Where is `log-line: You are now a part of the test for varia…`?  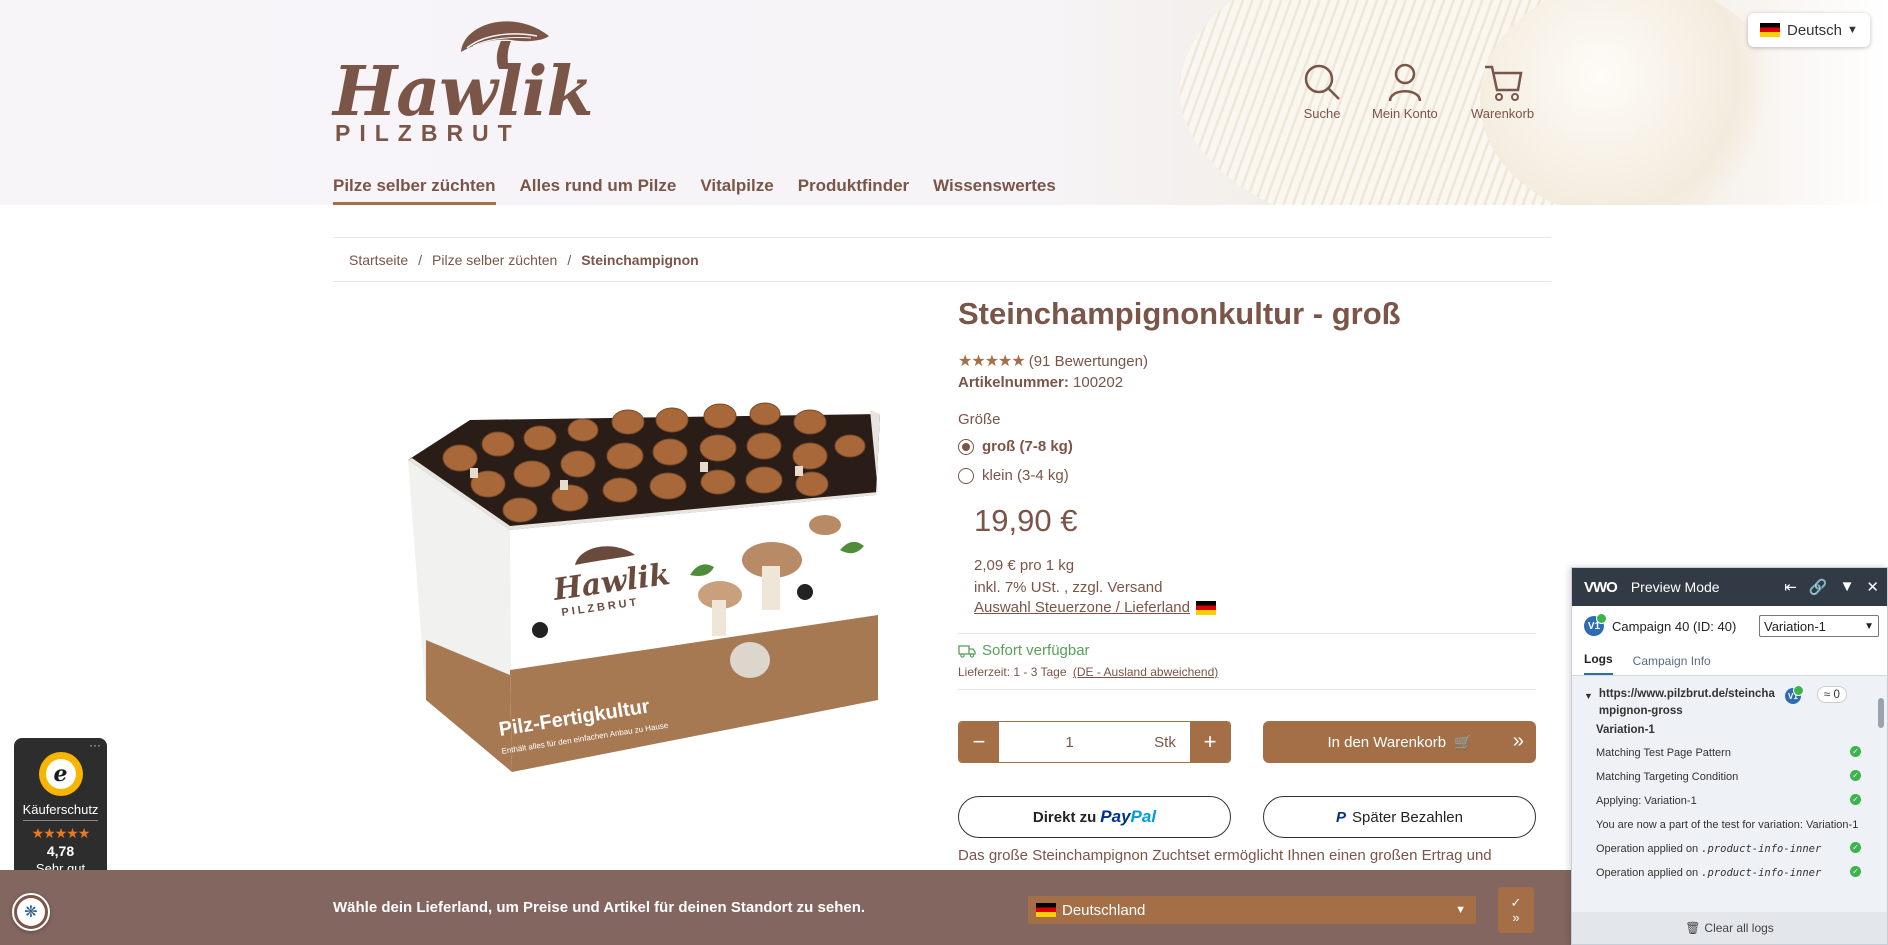 log-line: You are now a part of the test for varia… is located at coordinates (1728, 825).